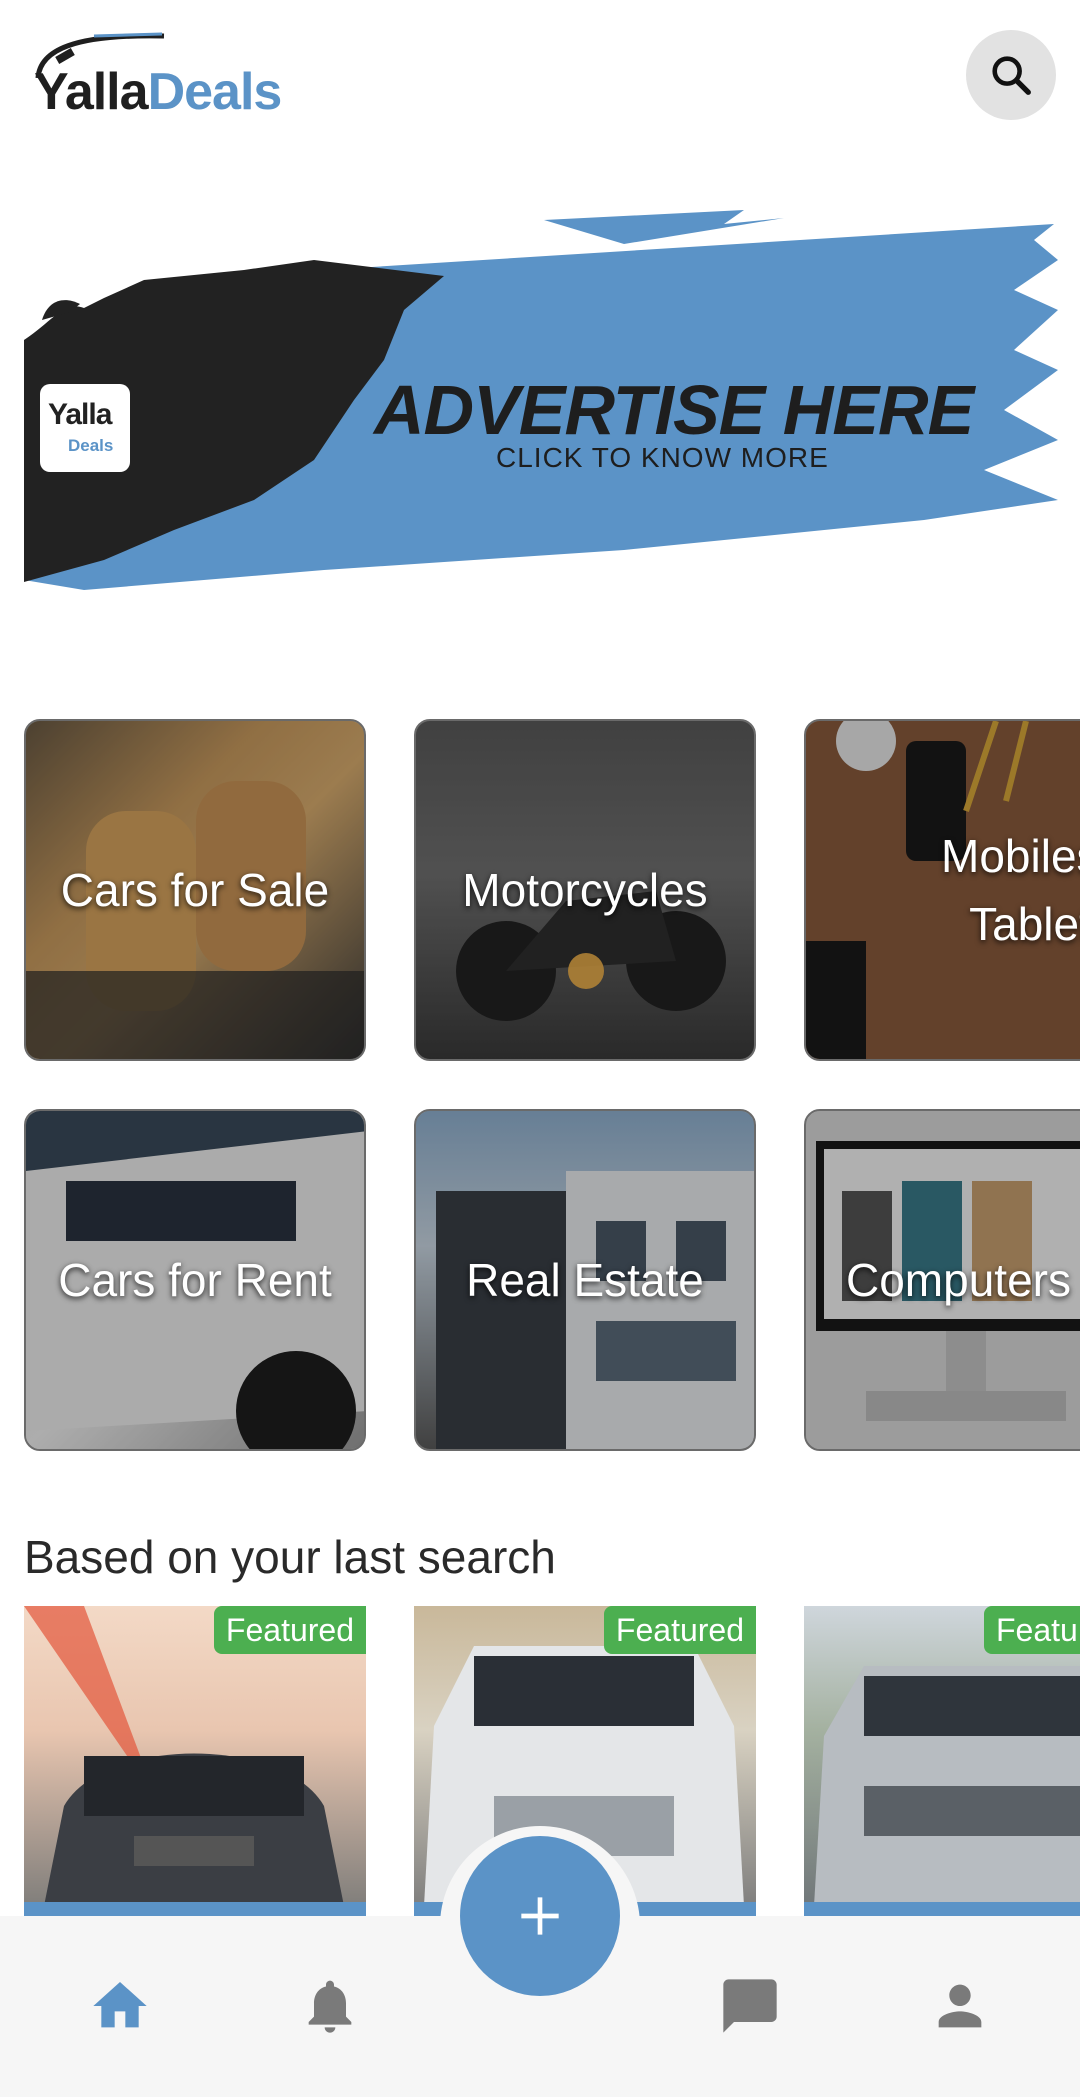 The image size is (1080, 2097). I want to click on banner-logo-badge: Yalla Deals, so click(85, 428).